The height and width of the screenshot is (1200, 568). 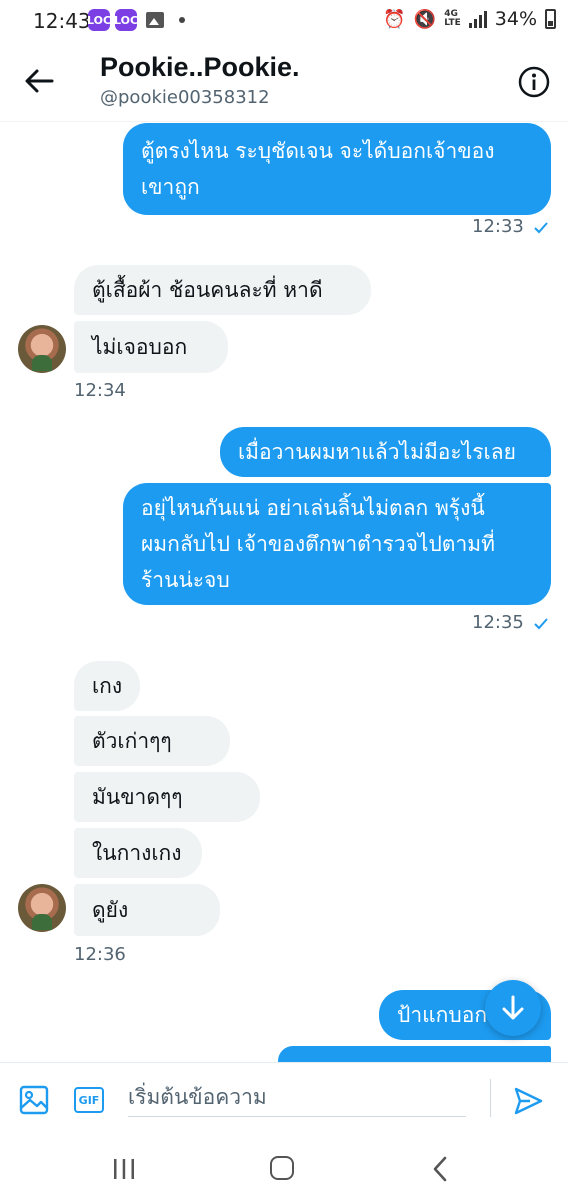 I want to click on message-composer: GIF, so click(x=284, y=1103).